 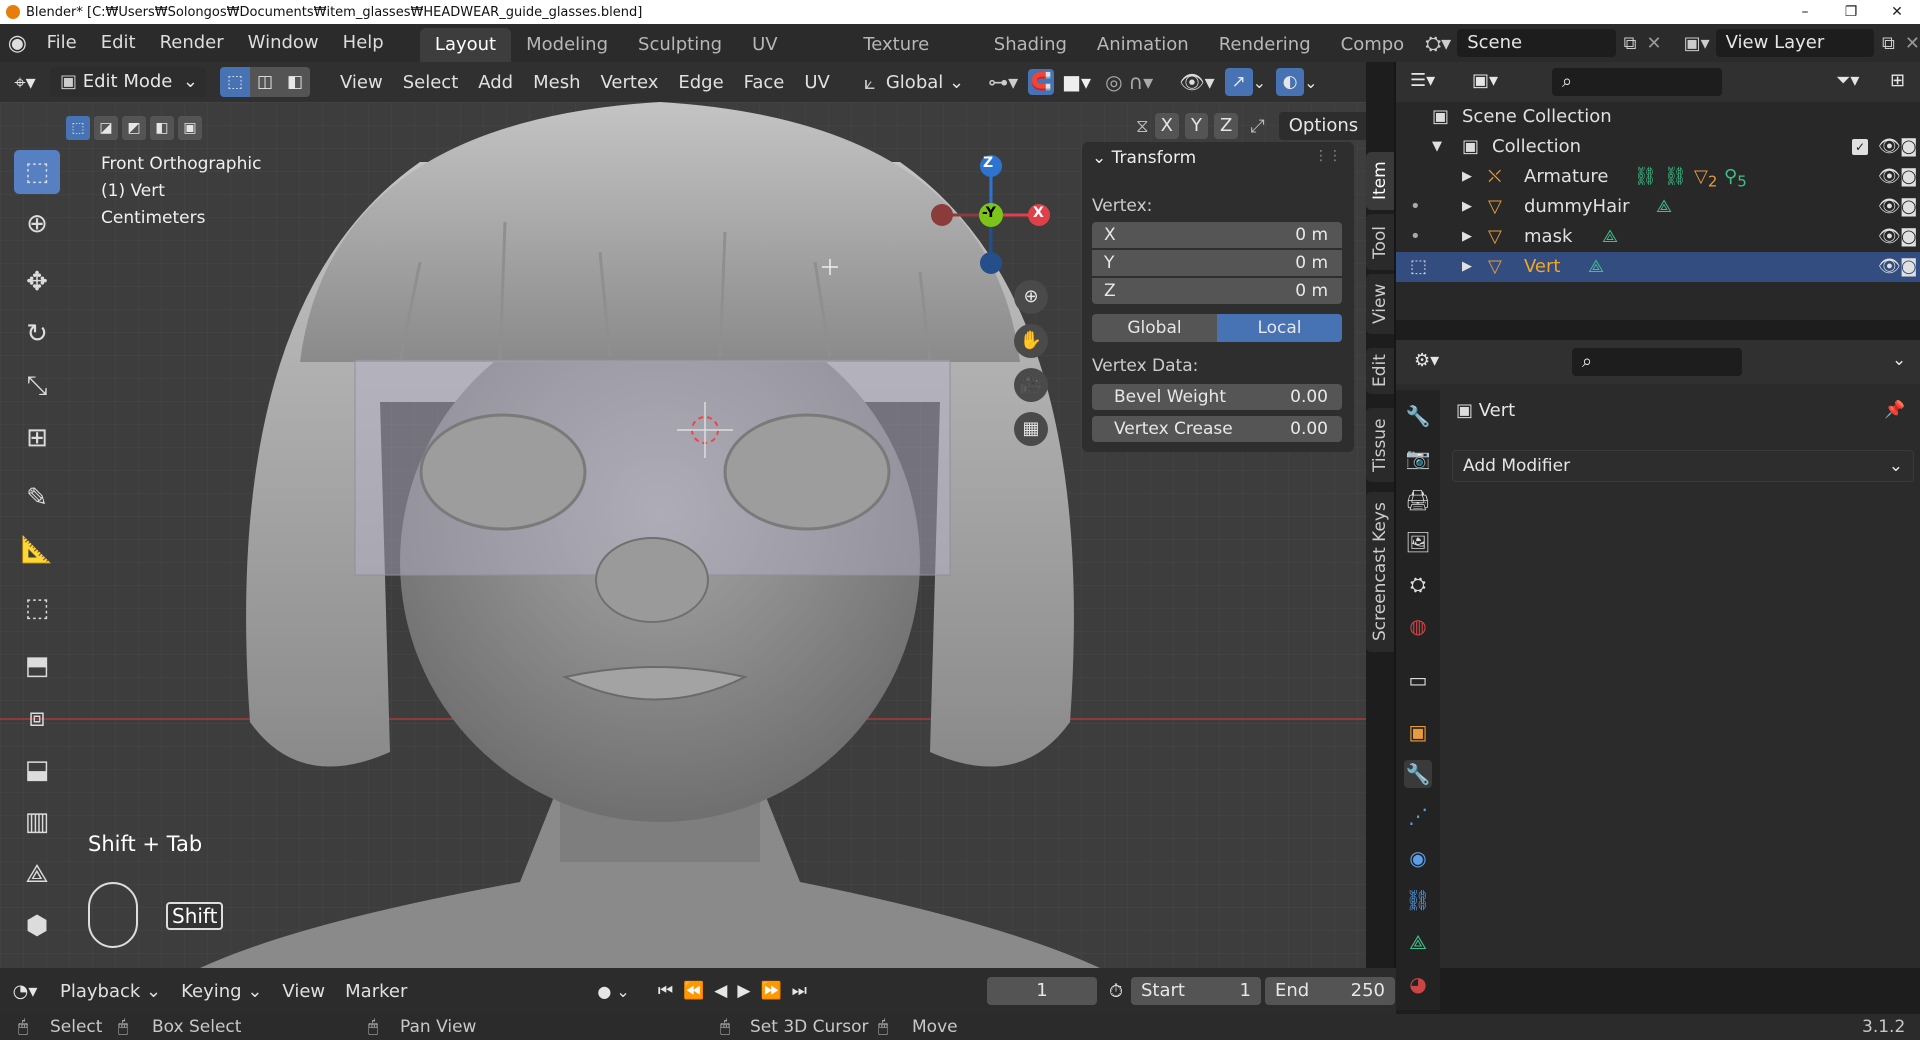 What do you see at coordinates (1851, 12) in the screenshot?
I see `maximize-button: ❐` at bounding box center [1851, 12].